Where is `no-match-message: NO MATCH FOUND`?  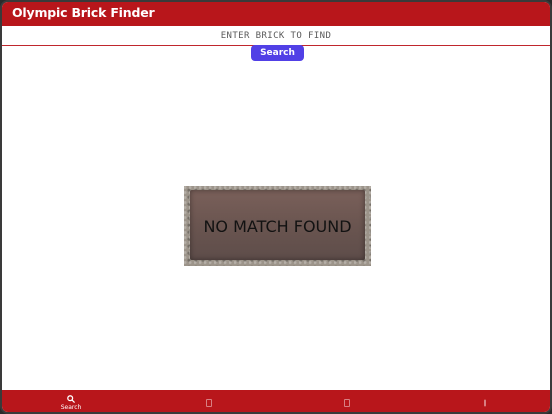
no-match-message: NO MATCH FOUND is located at coordinates (277, 226).